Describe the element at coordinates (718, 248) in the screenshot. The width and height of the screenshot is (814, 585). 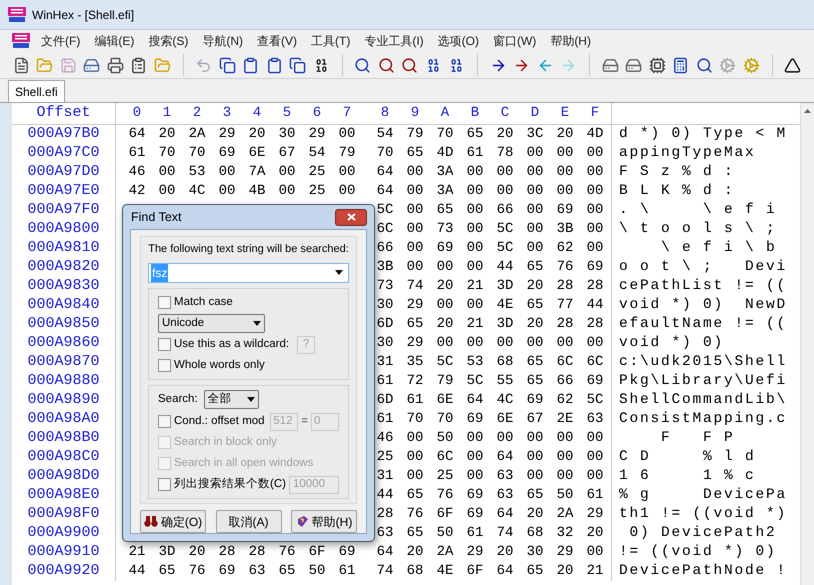
I see `ascii-text: \ e f i \ b` at that location.